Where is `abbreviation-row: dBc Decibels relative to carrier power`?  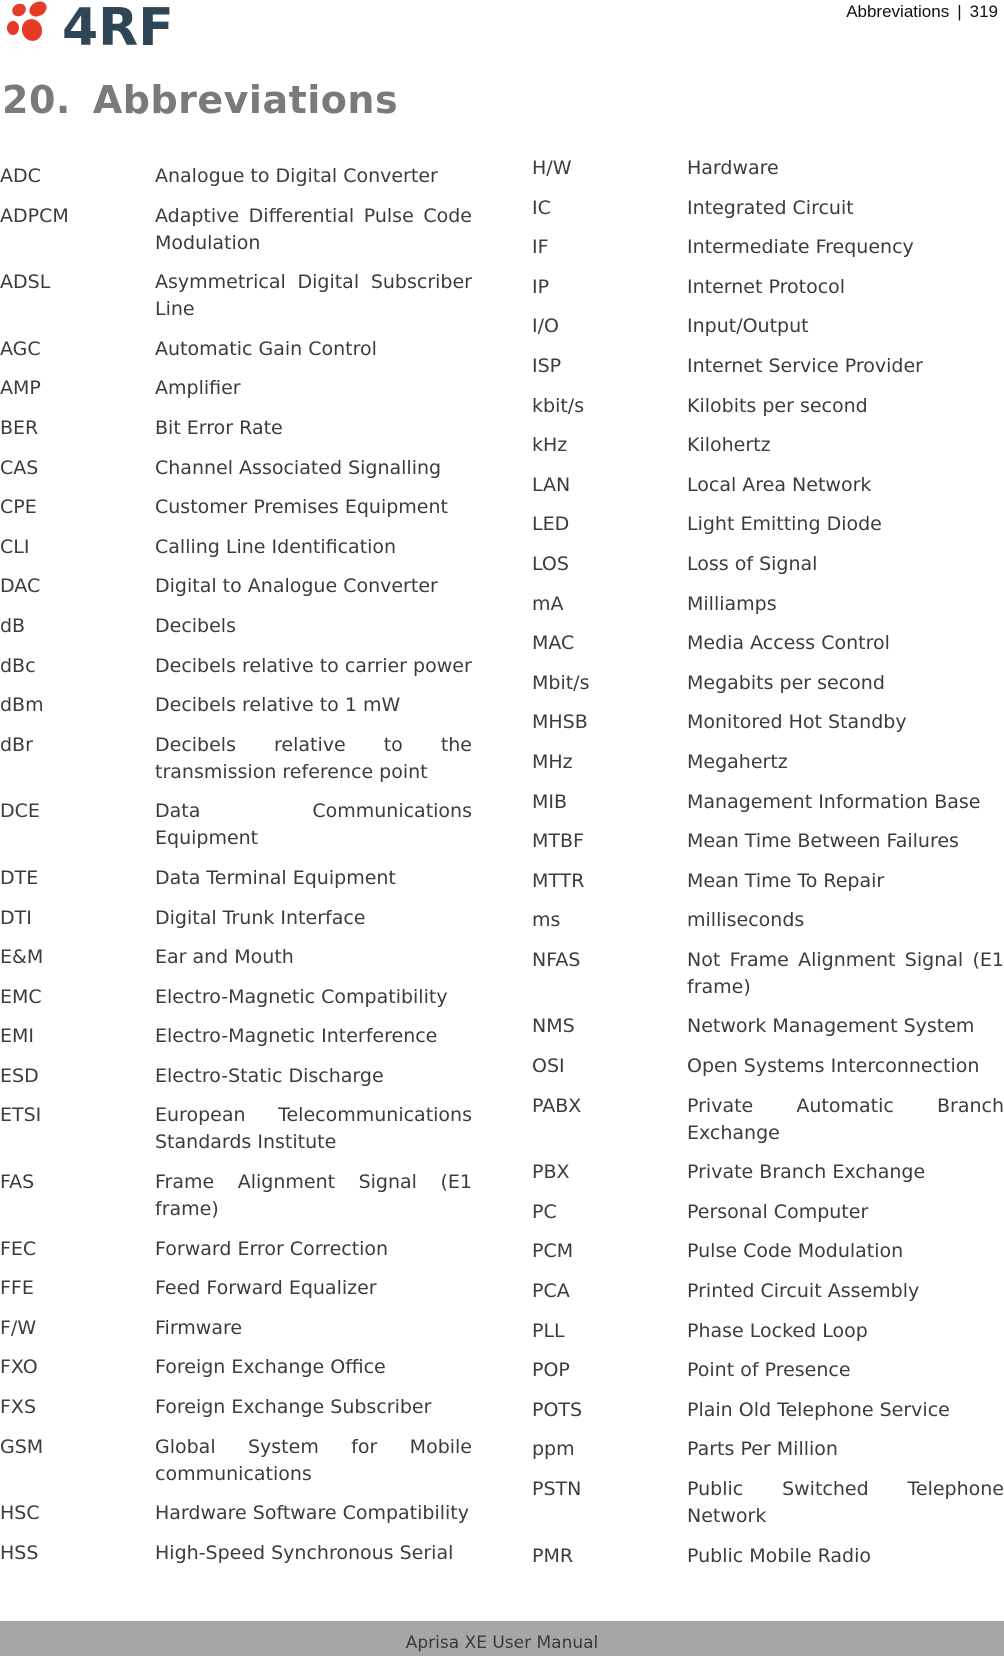
abbreviation-row: dBc Decibels relative to carrier power is located at coordinates (236, 666).